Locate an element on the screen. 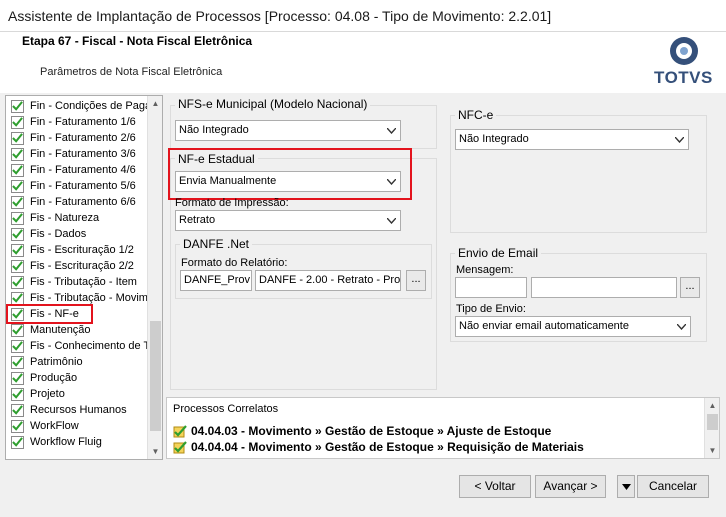 The image size is (726, 517). nfce-select-value: Não Integrado is located at coordinates (494, 139).